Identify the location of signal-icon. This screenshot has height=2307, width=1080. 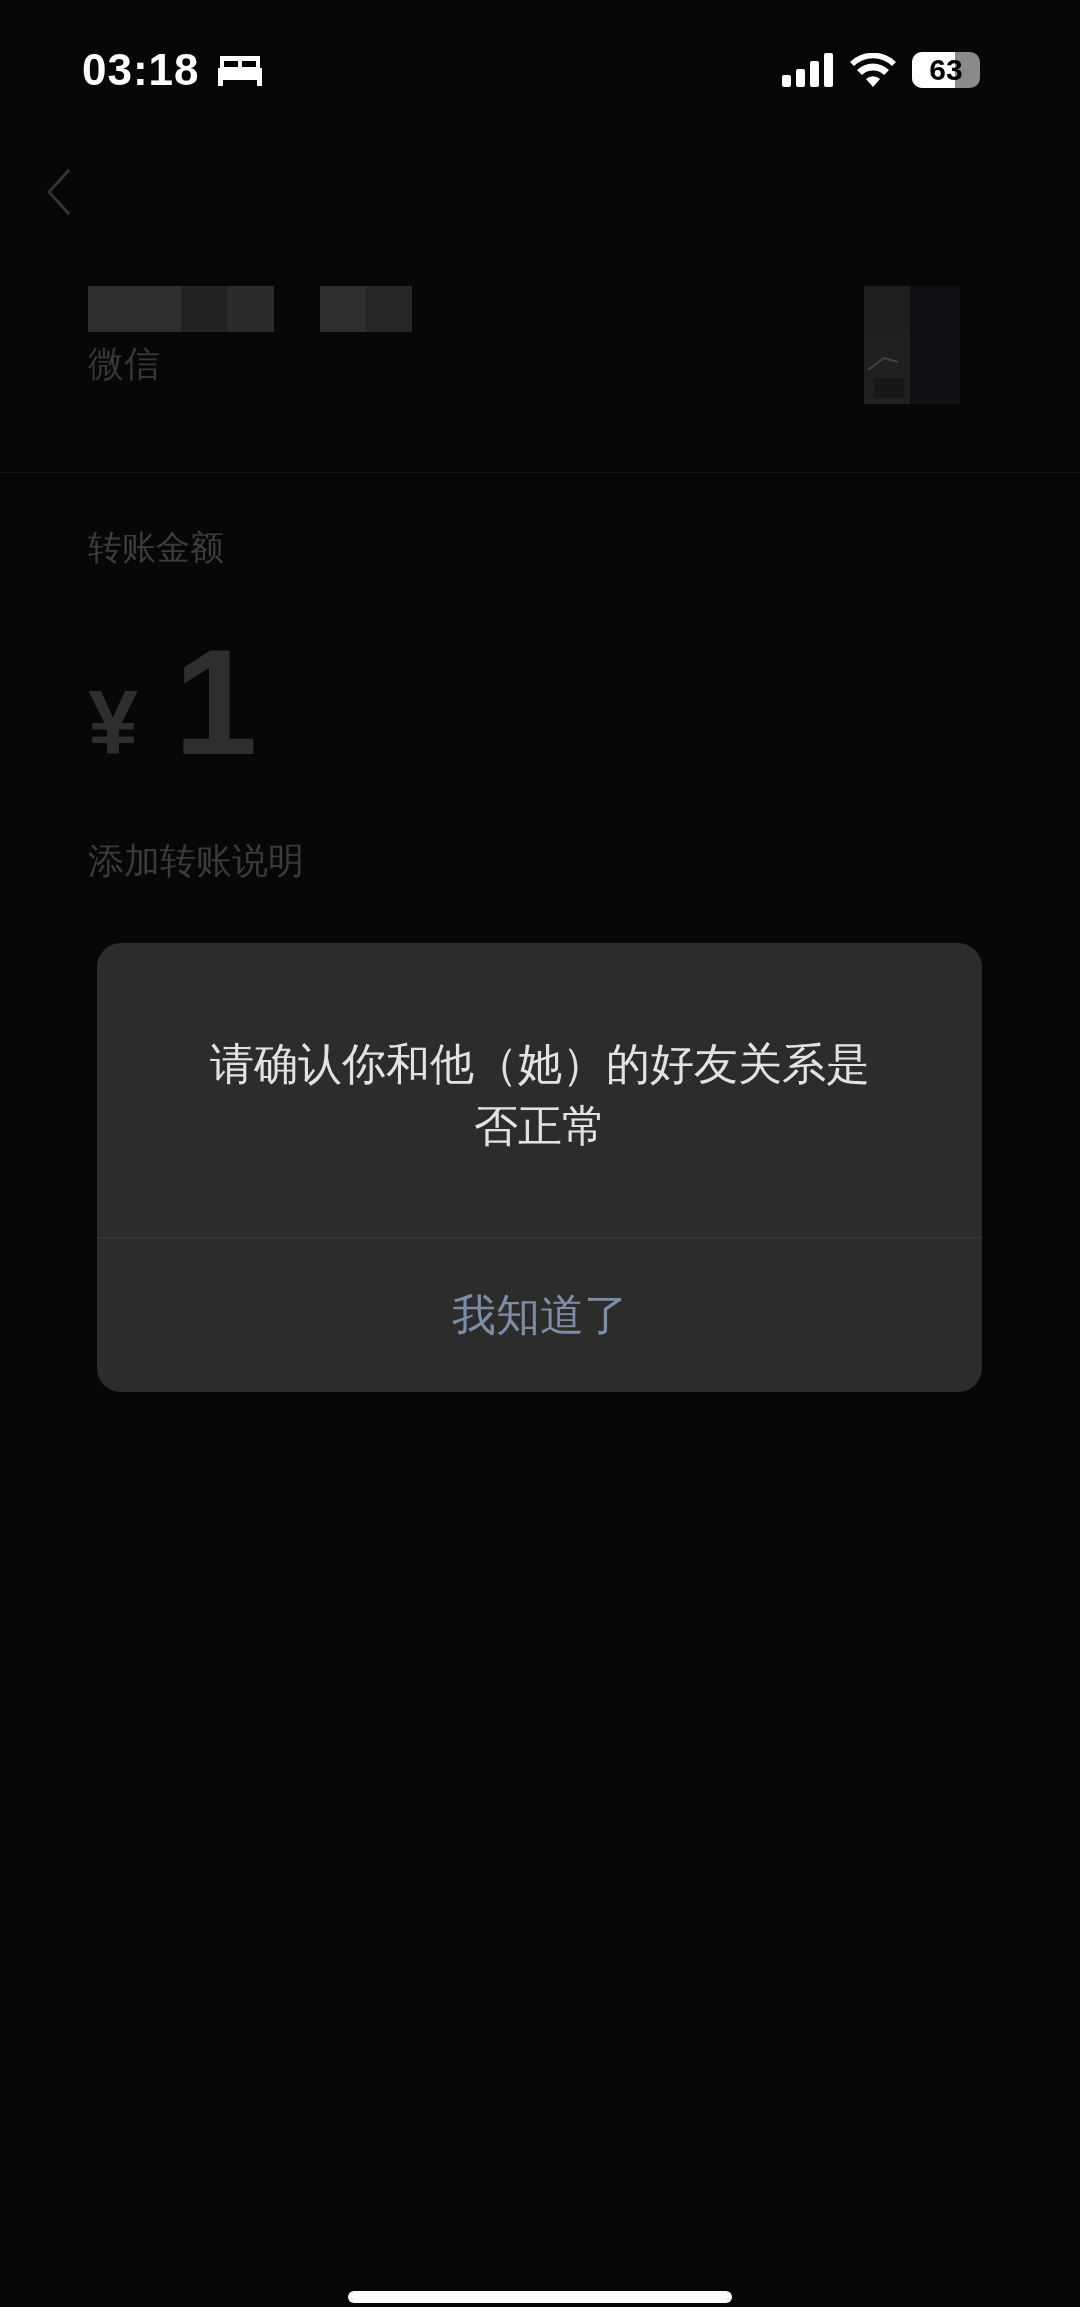
(808, 70).